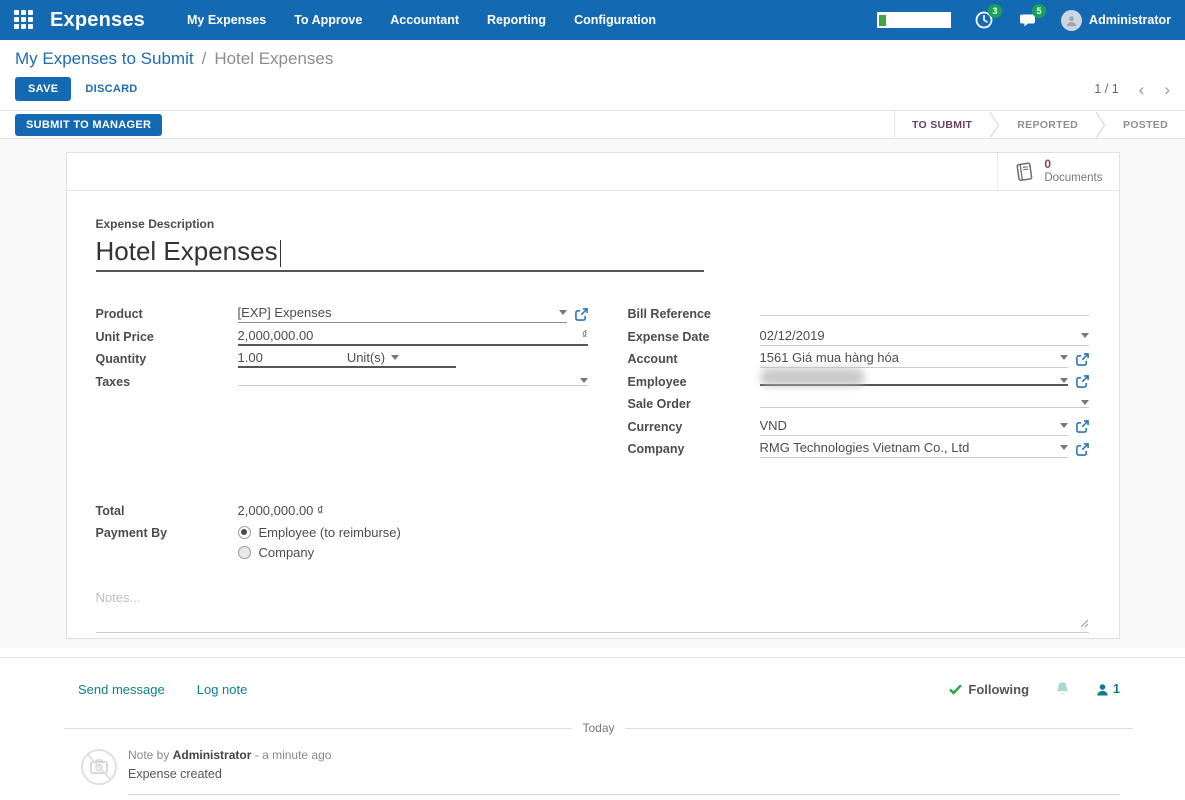  What do you see at coordinates (395, 358) in the screenshot?
I see `uom-caret-icon` at bounding box center [395, 358].